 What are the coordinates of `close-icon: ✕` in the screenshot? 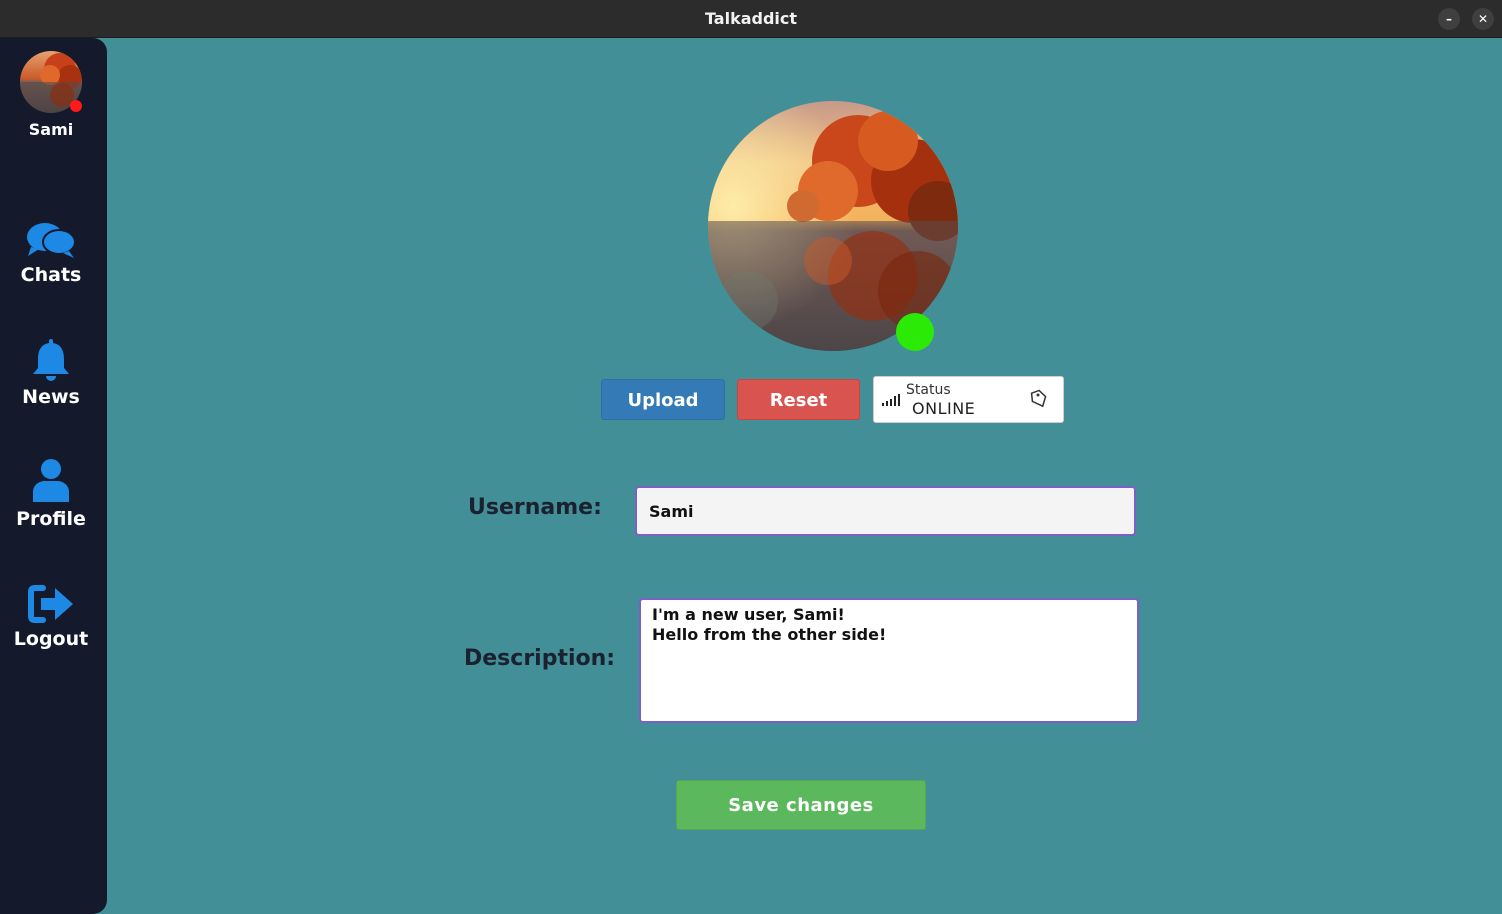 It's located at (1483, 19).